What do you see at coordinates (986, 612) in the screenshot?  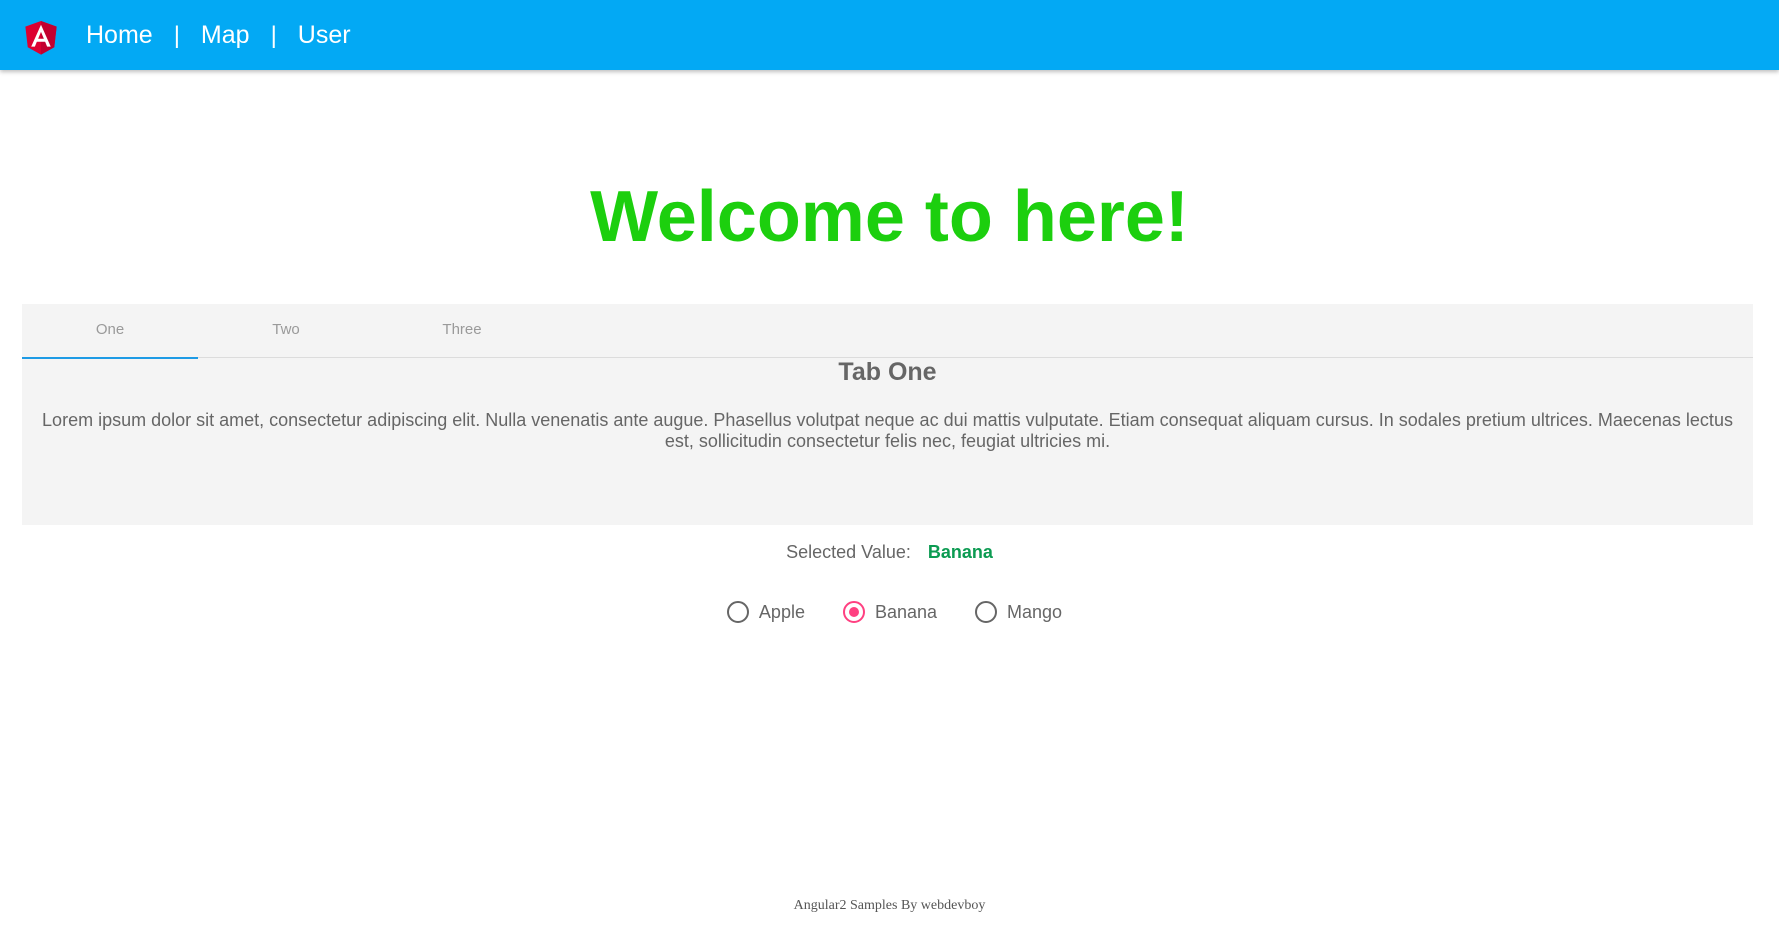 I see `radio-button-mango` at bounding box center [986, 612].